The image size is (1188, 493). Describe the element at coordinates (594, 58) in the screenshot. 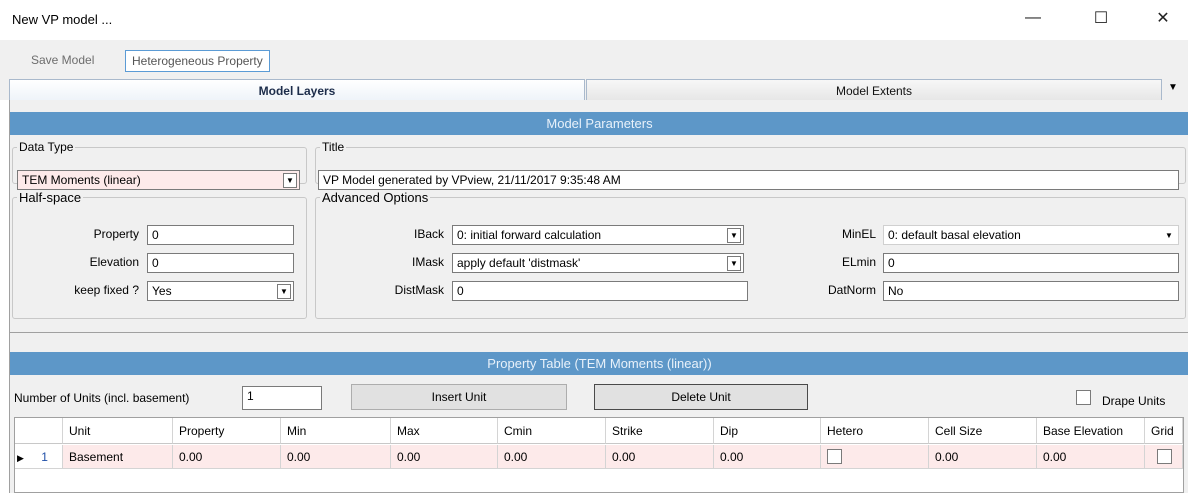

I see `toolbar: Save Model Heterogeneous Property` at that location.